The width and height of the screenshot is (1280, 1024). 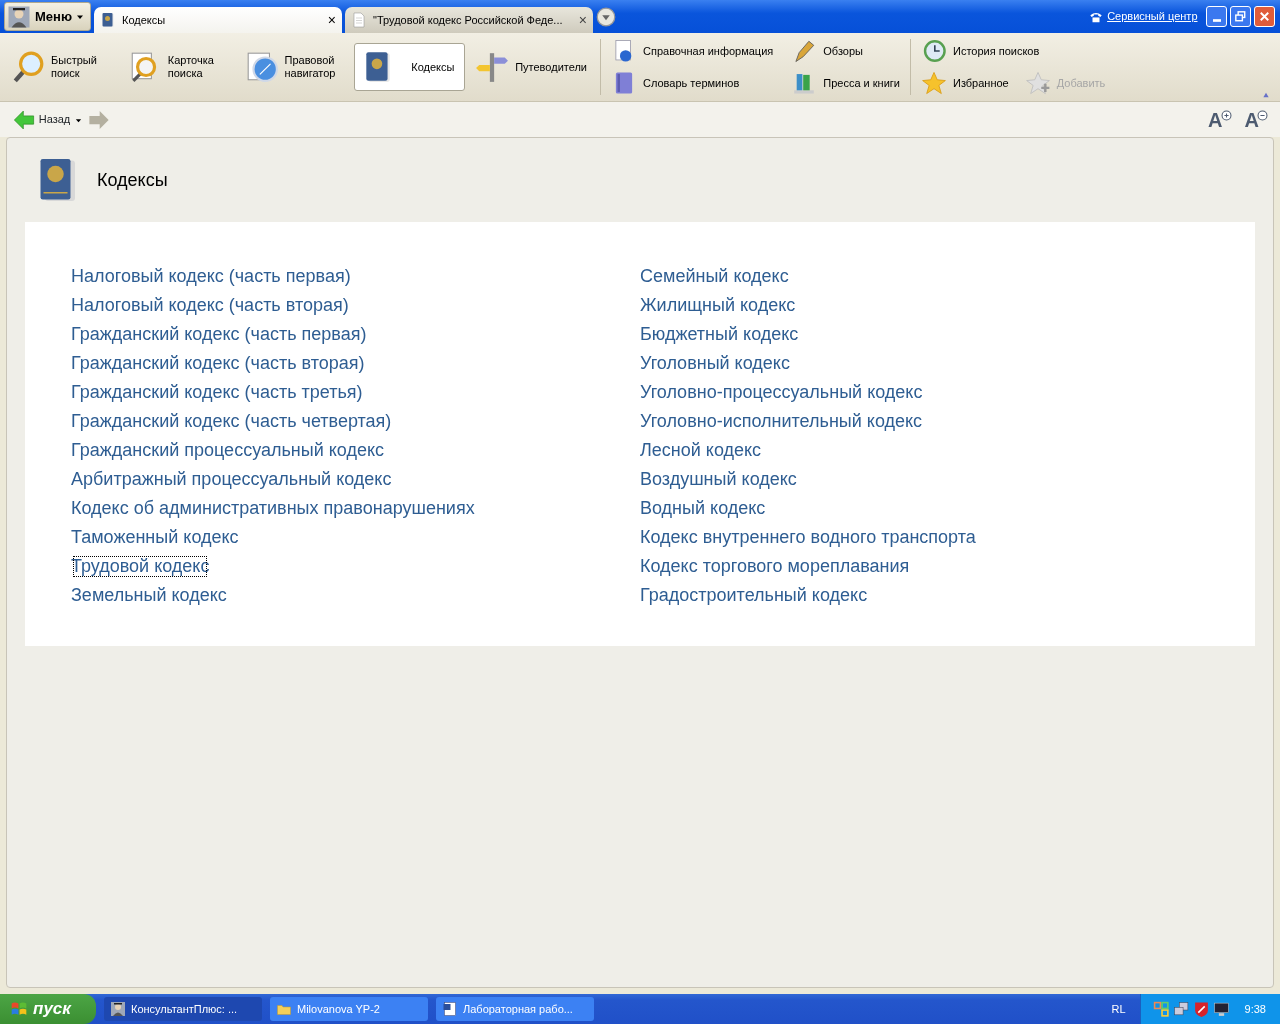 What do you see at coordinates (47, 16) in the screenshot?
I see `menu-button: Меню` at bounding box center [47, 16].